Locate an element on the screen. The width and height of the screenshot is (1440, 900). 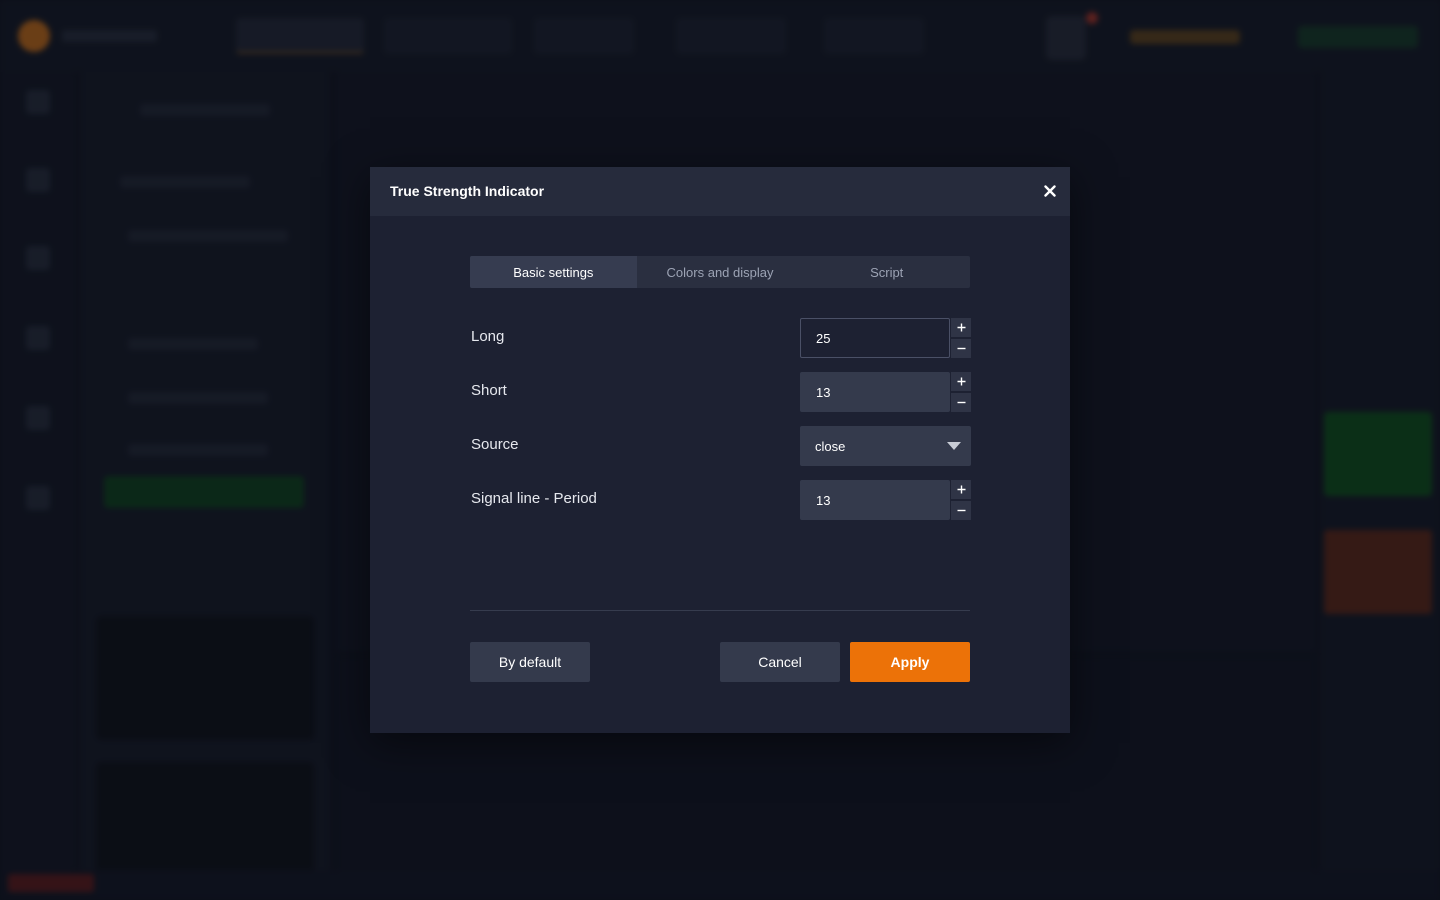
source-select-value: close is located at coordinates (830, 446).